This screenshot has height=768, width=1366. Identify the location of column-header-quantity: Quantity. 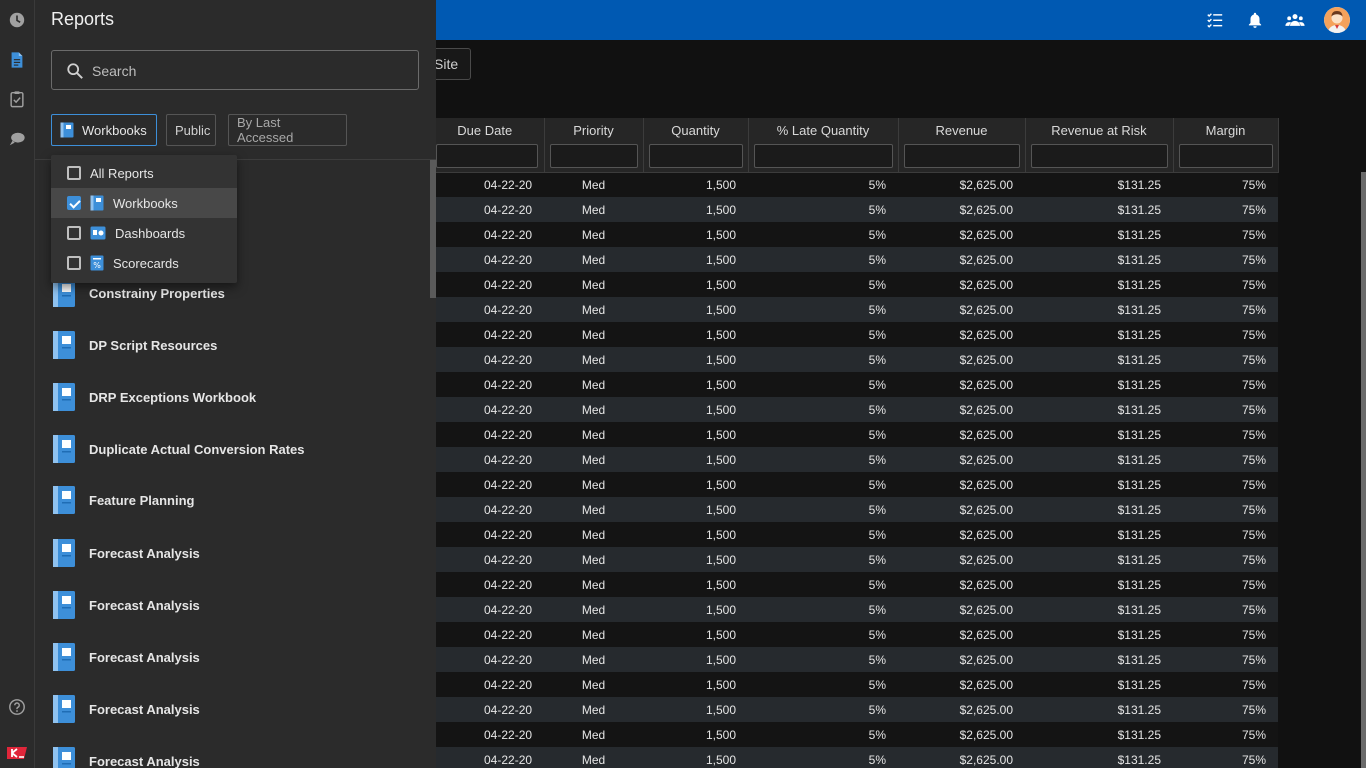
(696, 145).